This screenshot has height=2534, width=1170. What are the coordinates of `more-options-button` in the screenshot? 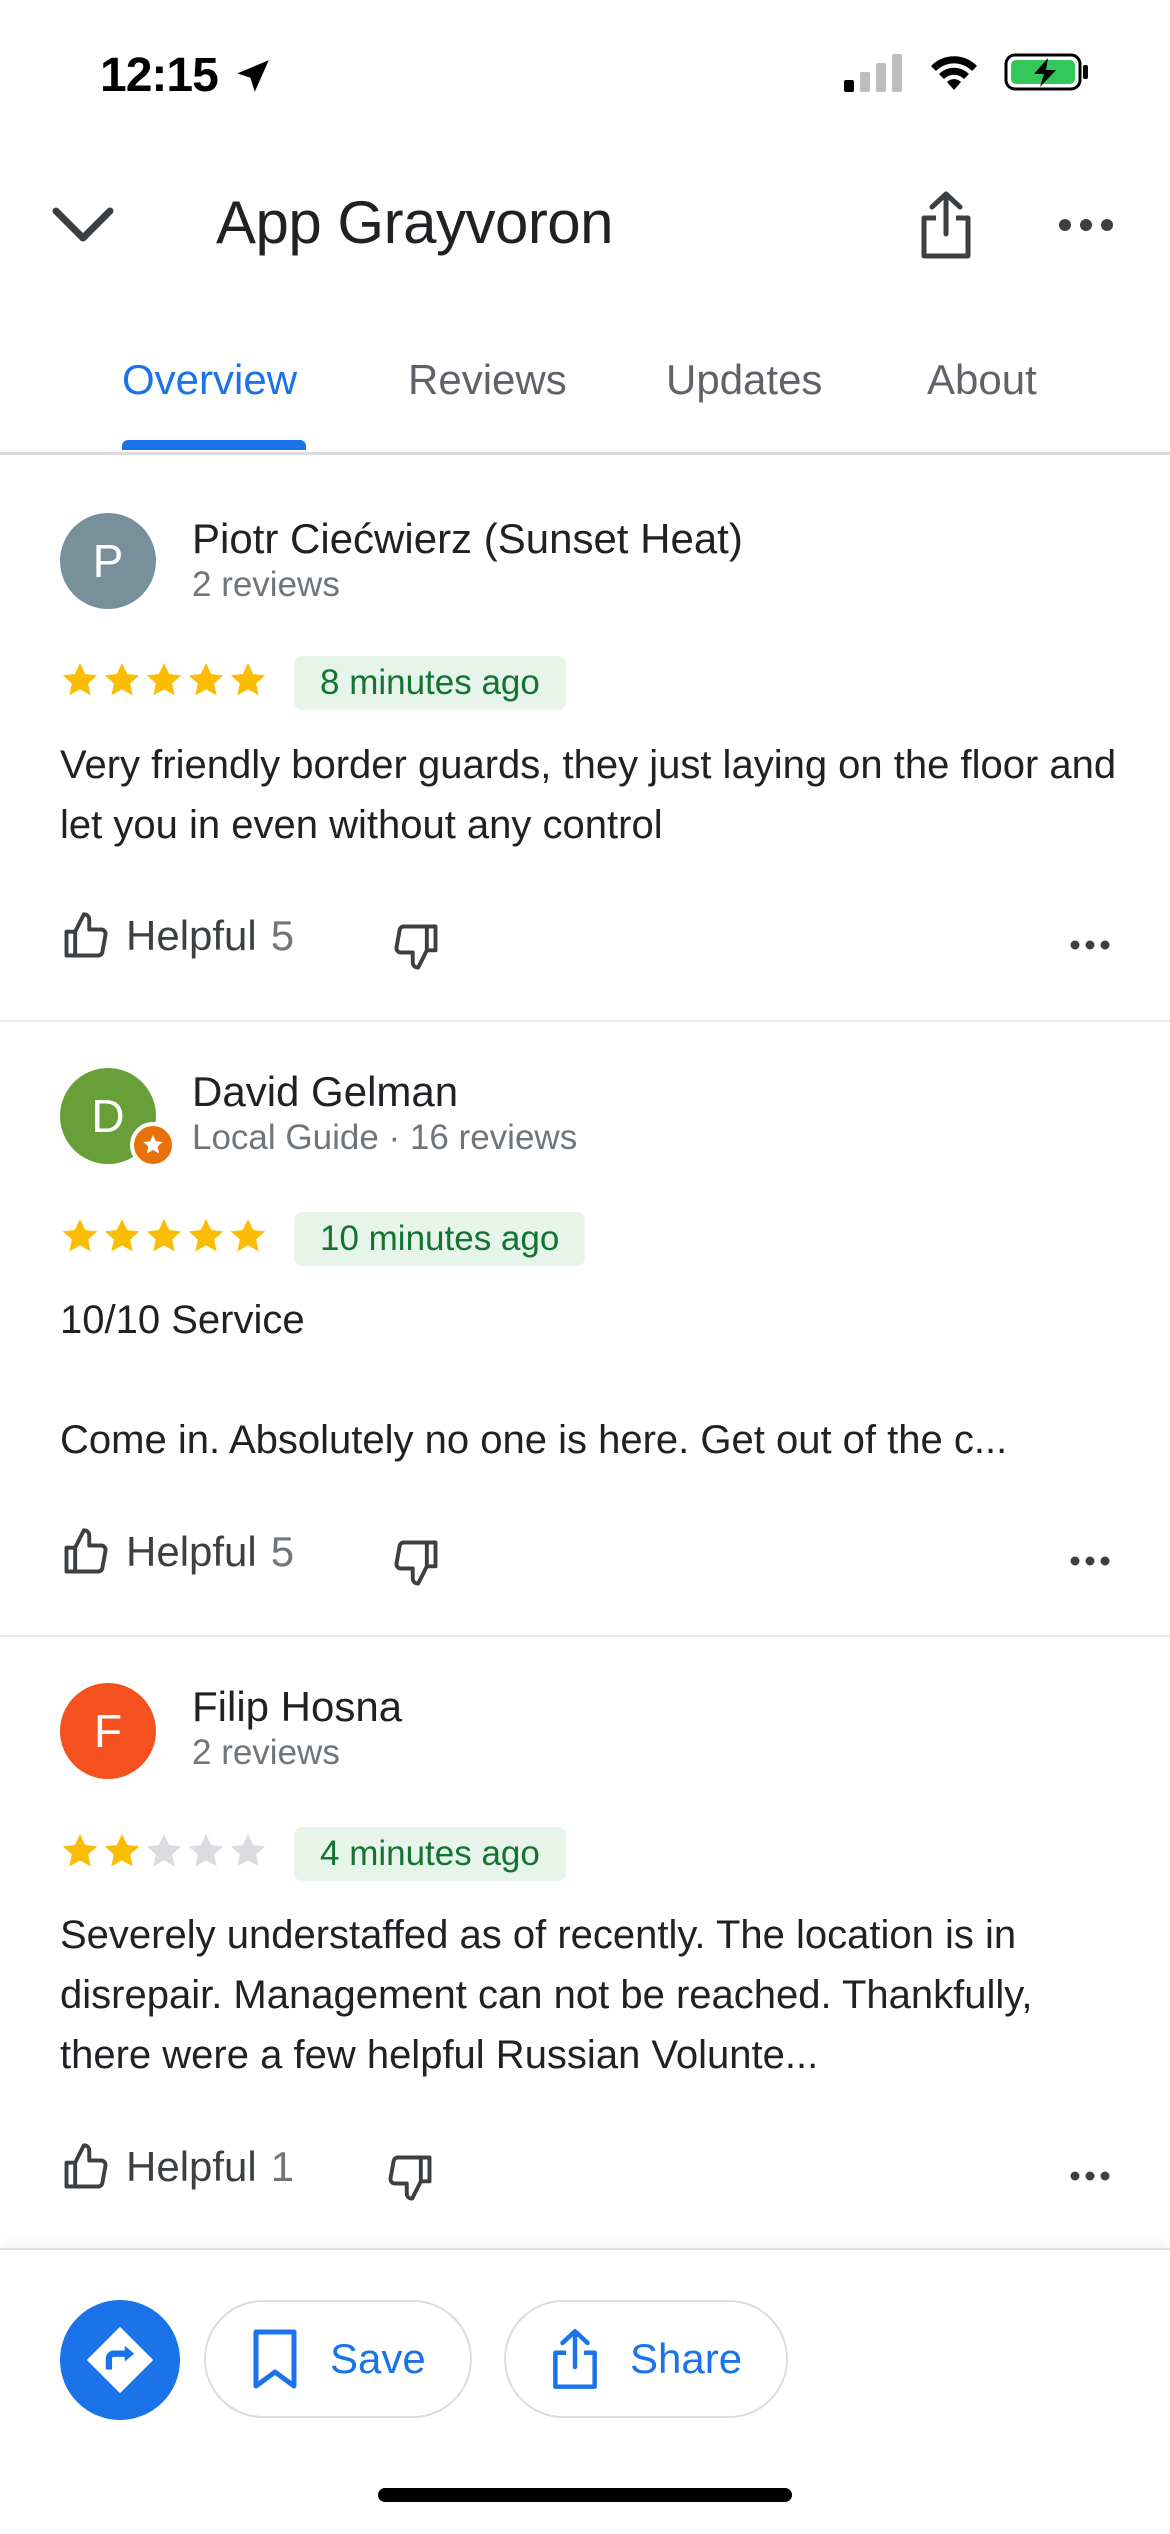 It's located at (1086, 225).